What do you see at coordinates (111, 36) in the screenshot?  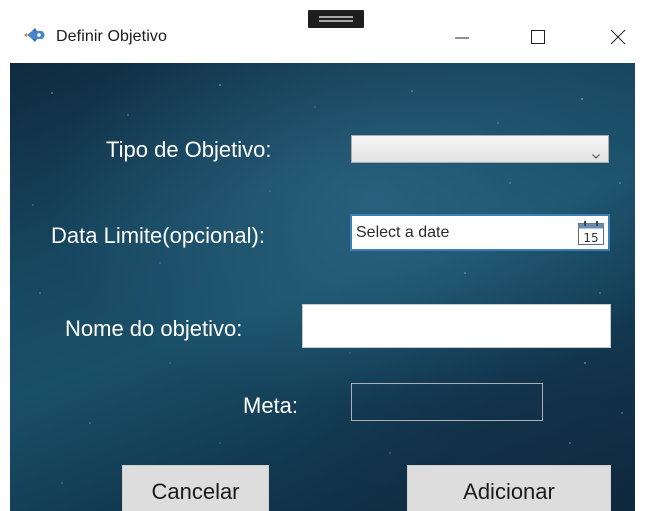 I see `window-title: Definir Objetivo` at bounding box center [111, 36].